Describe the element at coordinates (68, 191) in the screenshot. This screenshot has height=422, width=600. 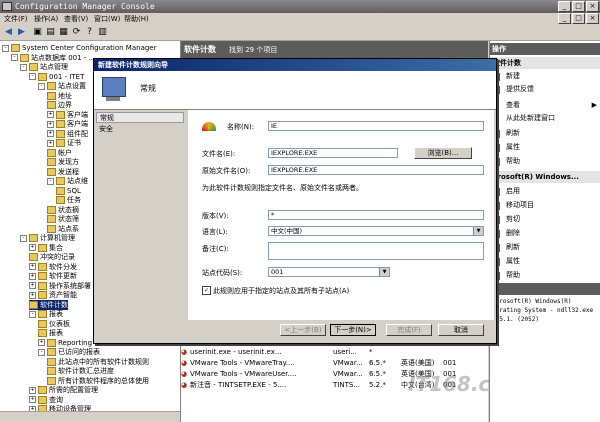
I see `tree-item: SQL` at that location.